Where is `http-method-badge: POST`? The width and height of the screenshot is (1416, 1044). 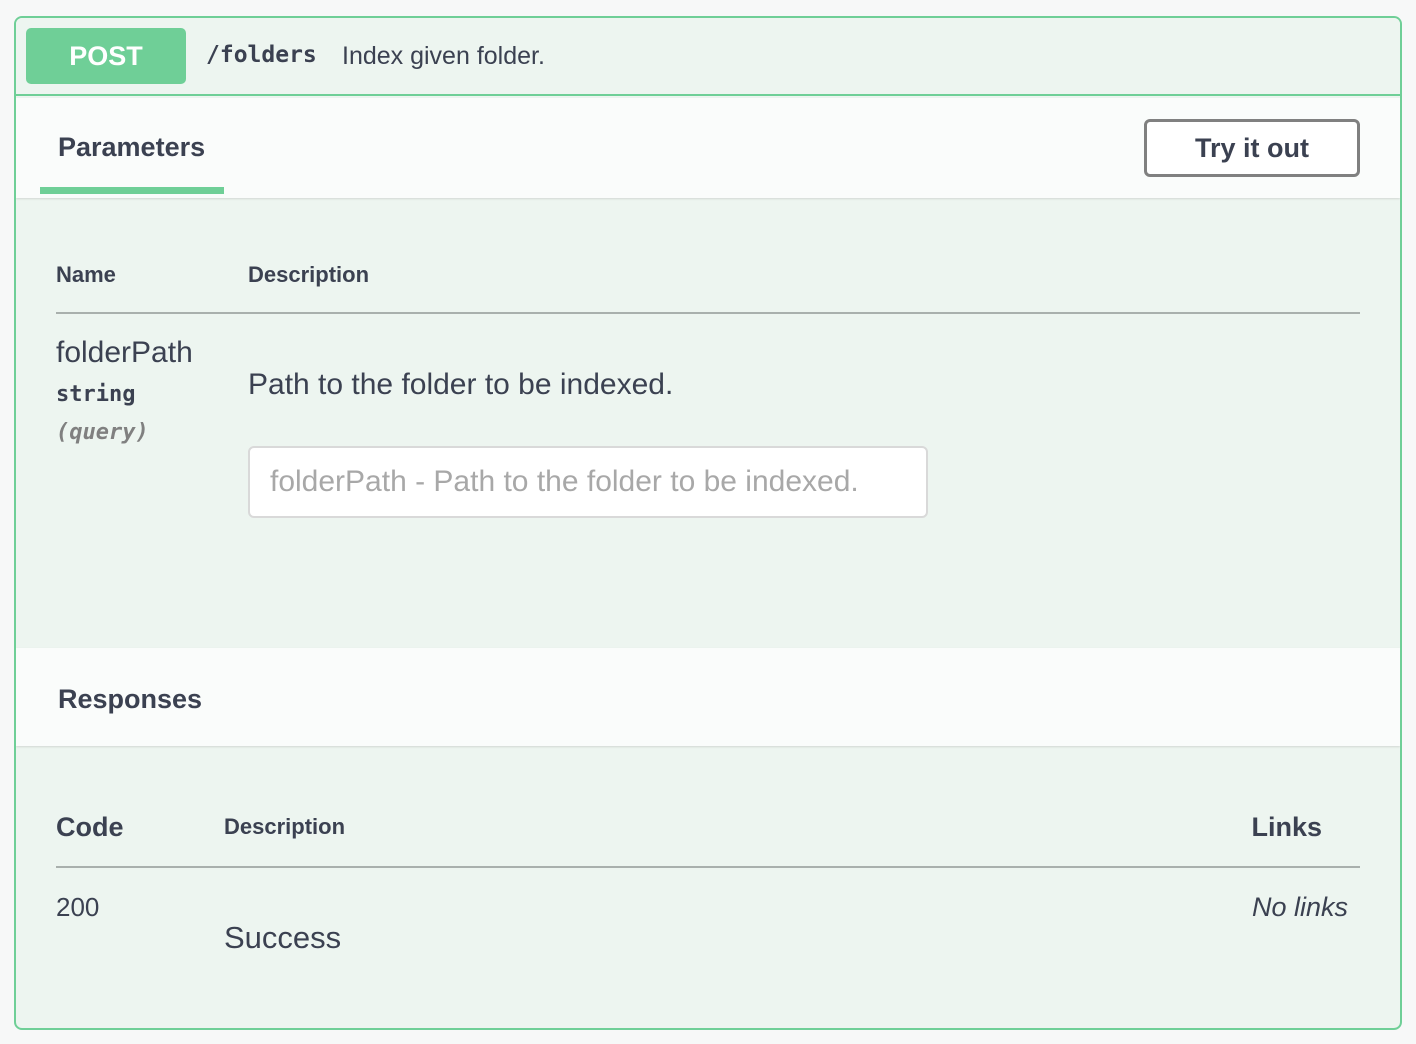 http-method-badge: POST is located at coordinates (106, 56).